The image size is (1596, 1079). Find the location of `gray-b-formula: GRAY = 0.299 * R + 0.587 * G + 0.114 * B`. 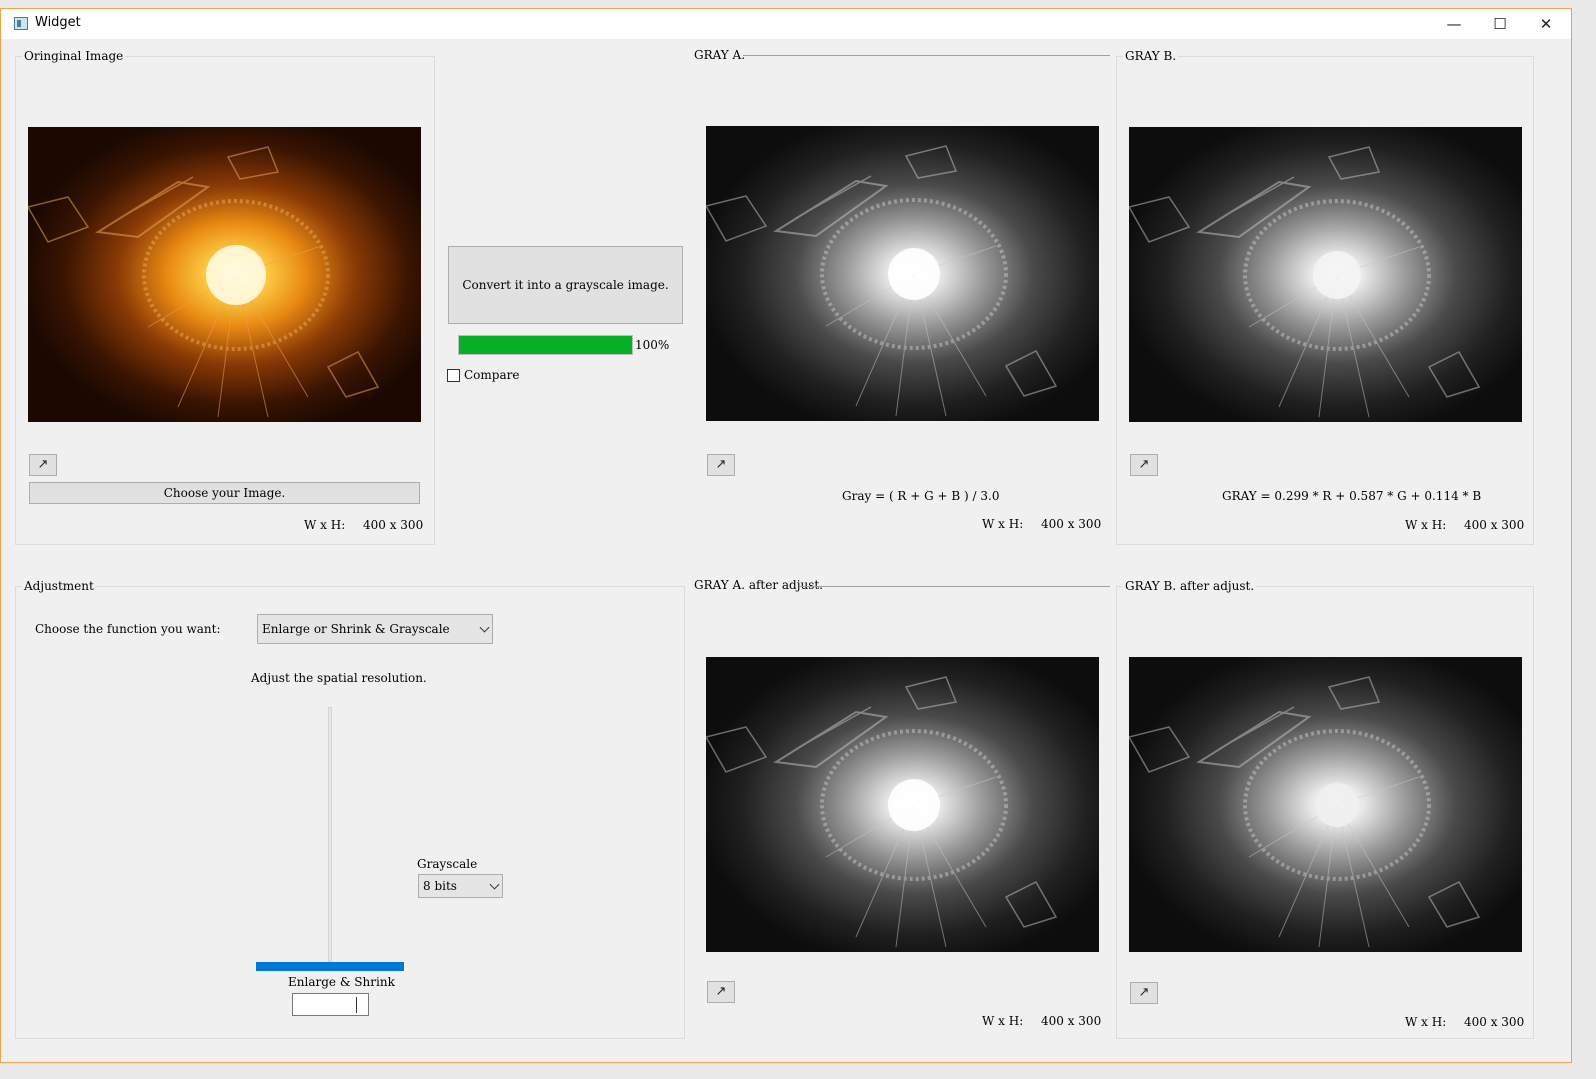

gray-b-formula: GRAY = 0.299 * R + 0.587 * G + 0.114 * B is located at coordinates (1352, 496).